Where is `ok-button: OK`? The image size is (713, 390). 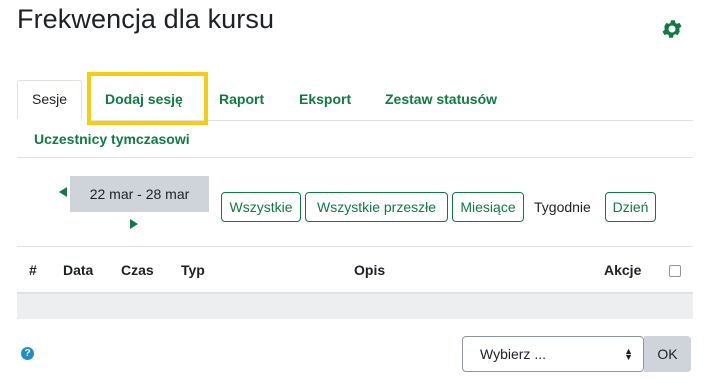 ok-button: OK is located at coordinates (667, 354).